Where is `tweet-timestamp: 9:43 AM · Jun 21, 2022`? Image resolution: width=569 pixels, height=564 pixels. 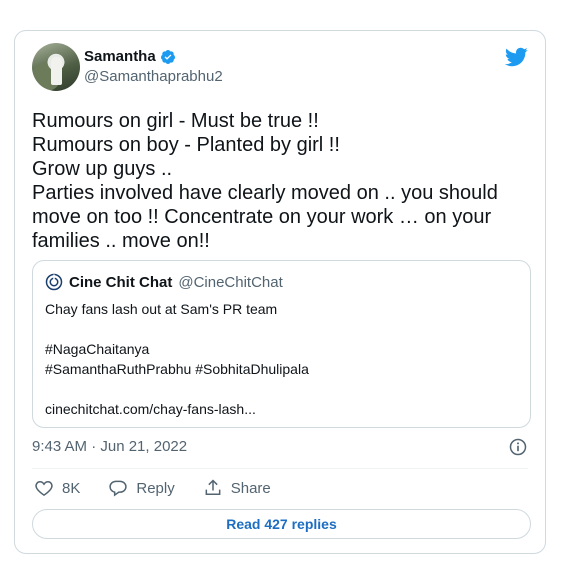
tweet-timestamp: 9:43 AM · Jun 21, 2022 is located at coordinates (109, 446).